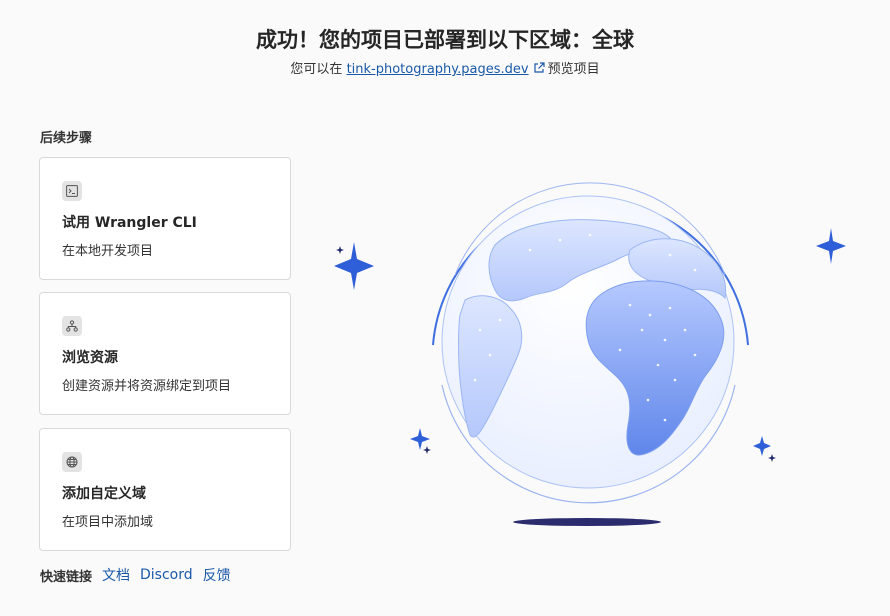 Image resolution: width=890 pixels, height=616 pixels. What do you see at coordinates (165, 489) in the screenshot?
I see `card-add-custom-domain: 添加自定义域 在项目中添加域` at bounding box center [165, 489].